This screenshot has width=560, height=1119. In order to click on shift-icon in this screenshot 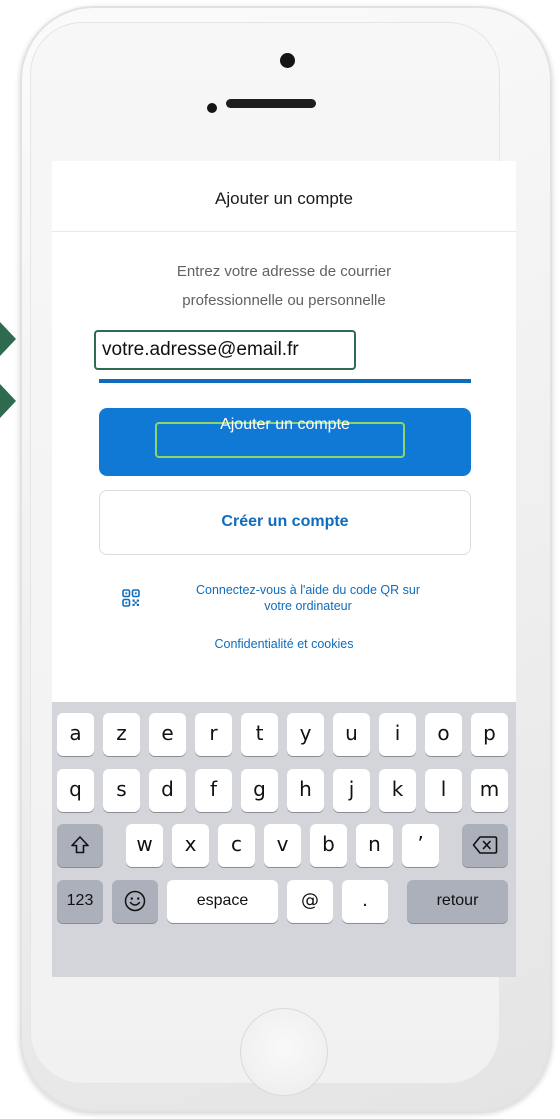, I will do `click(80, 845)`.